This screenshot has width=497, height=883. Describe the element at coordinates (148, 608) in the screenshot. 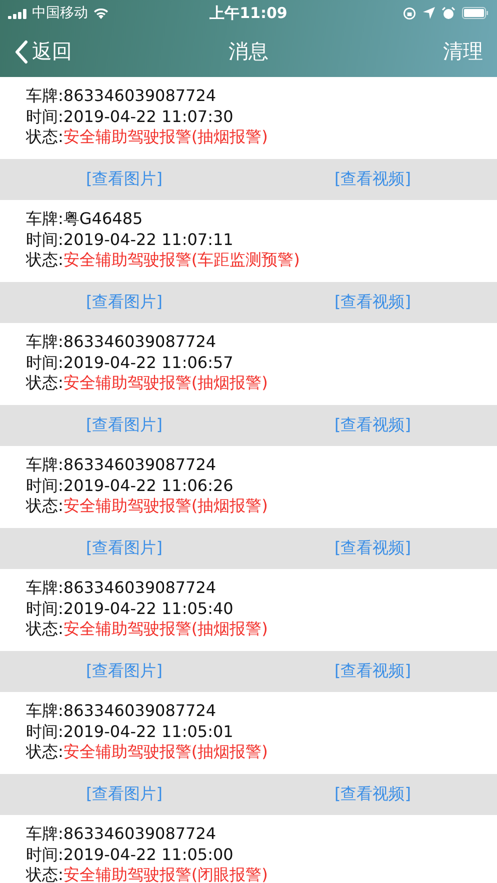

I see `alarm-time: 2019-04-22 11:05:40` at that location.